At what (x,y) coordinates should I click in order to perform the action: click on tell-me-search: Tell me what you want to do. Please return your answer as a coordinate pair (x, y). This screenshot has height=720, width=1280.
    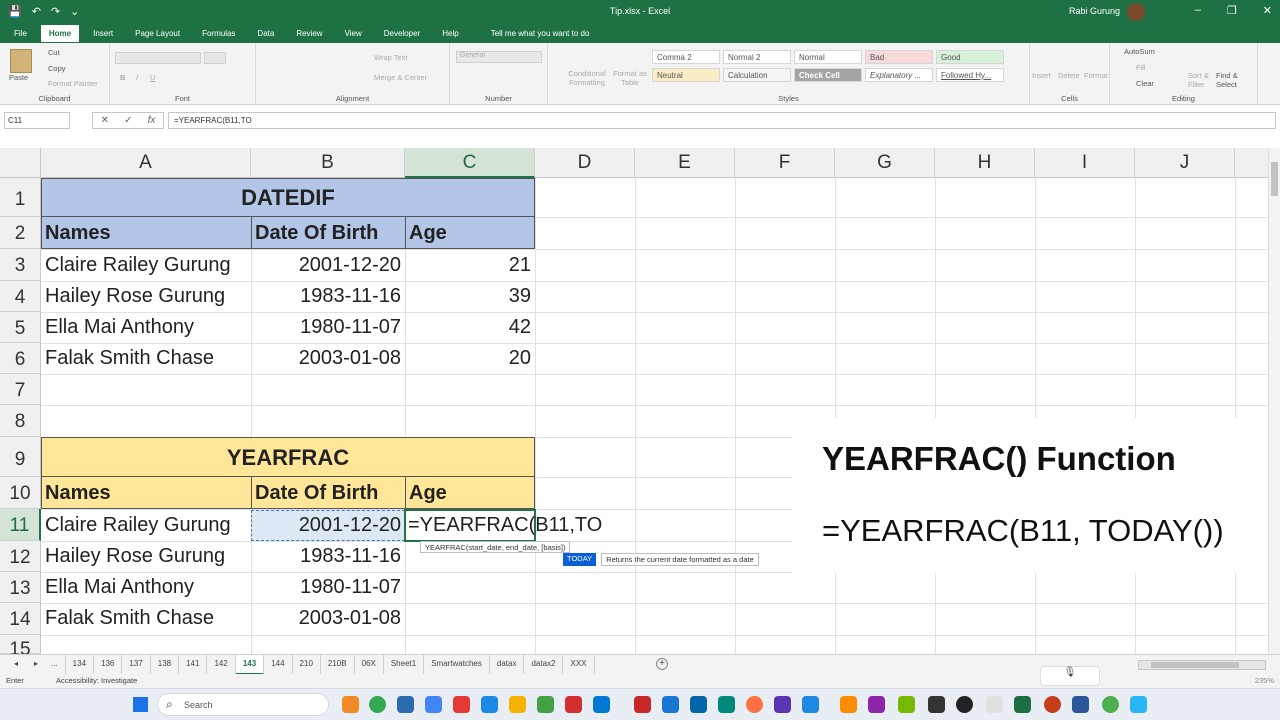
    Looking at the image, I should click on (540, 33).